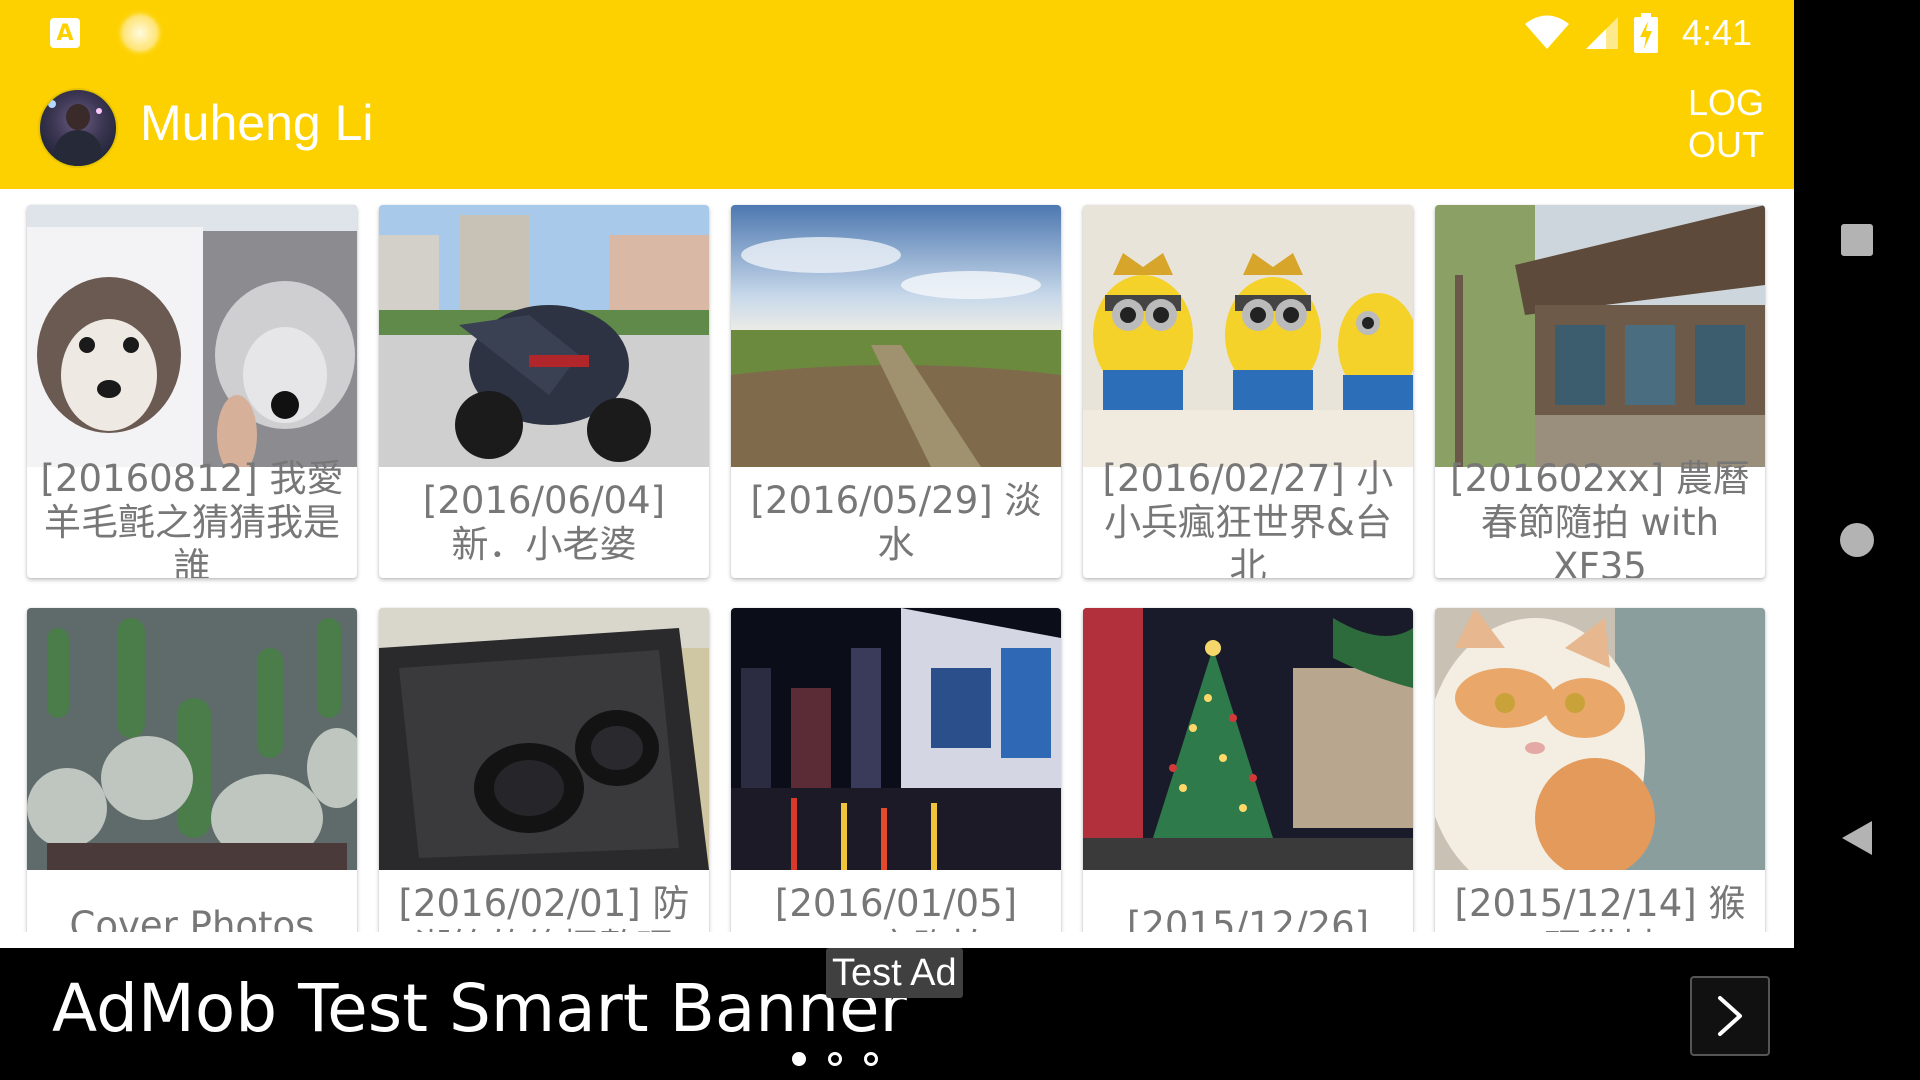 This screenshot has width=1920, height=1080. I want to click on sun-notification-icon, so click(140, 33).